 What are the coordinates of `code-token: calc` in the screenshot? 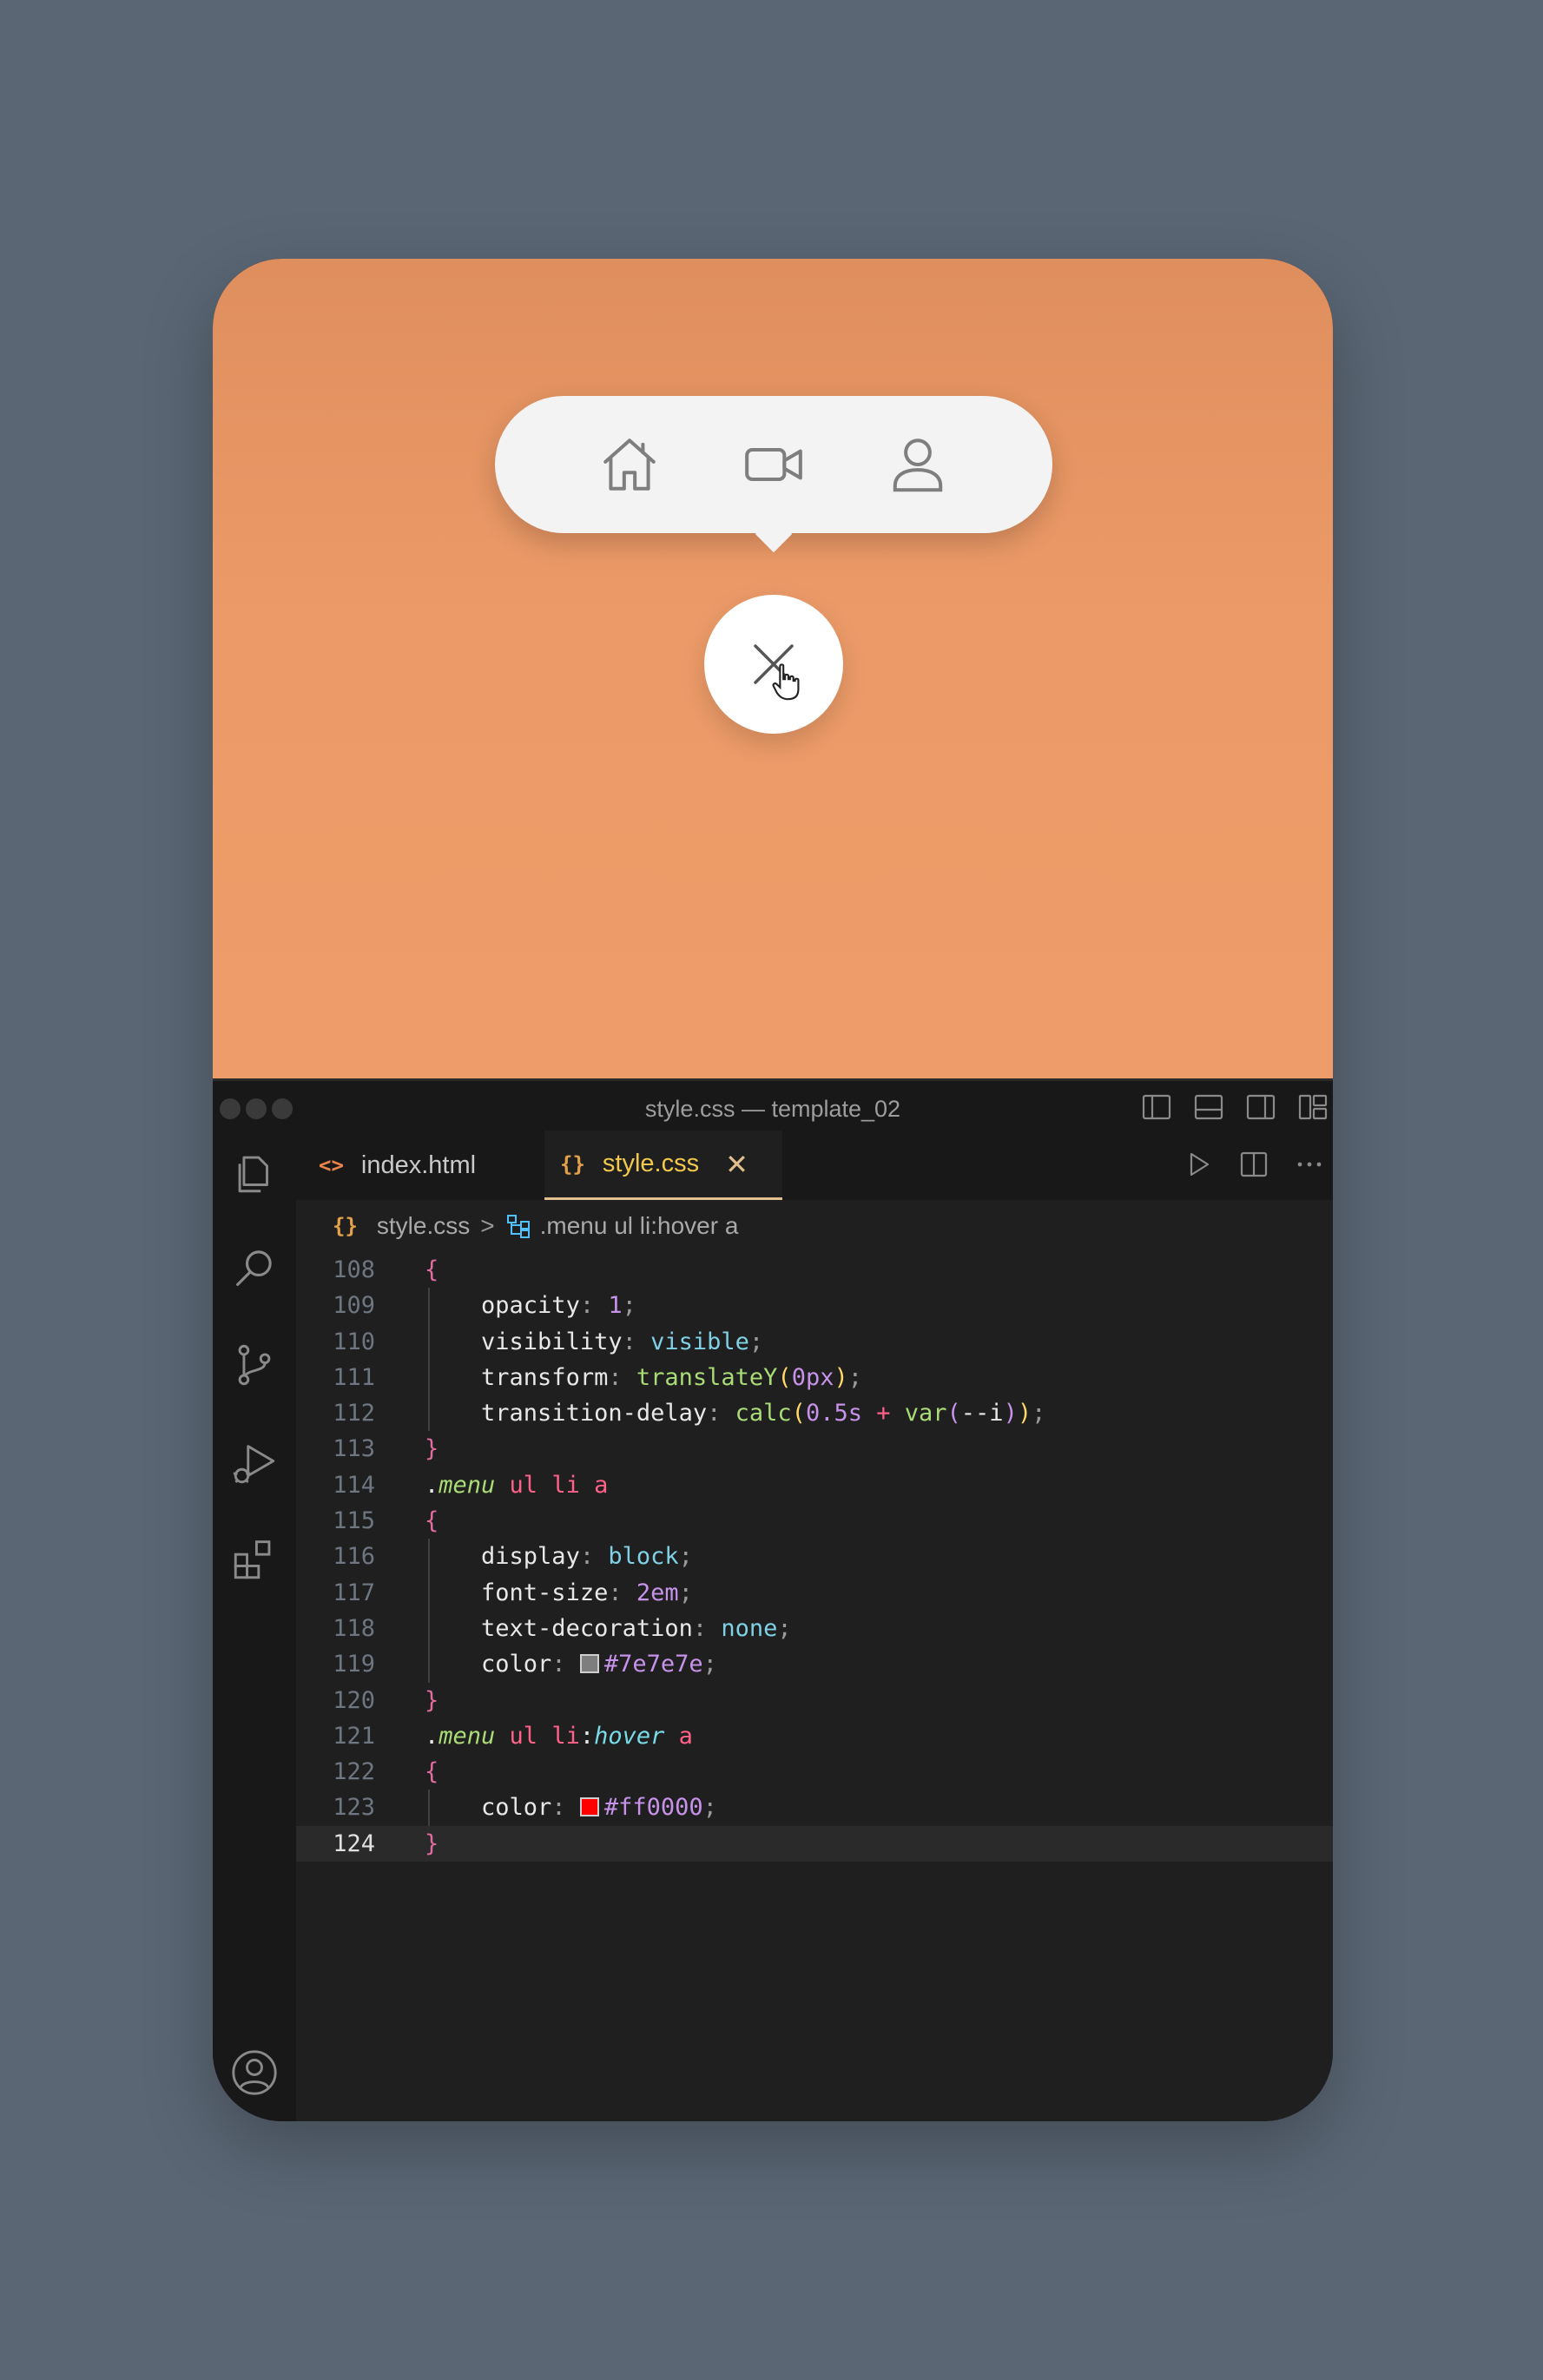 It's located at (763, 1413).